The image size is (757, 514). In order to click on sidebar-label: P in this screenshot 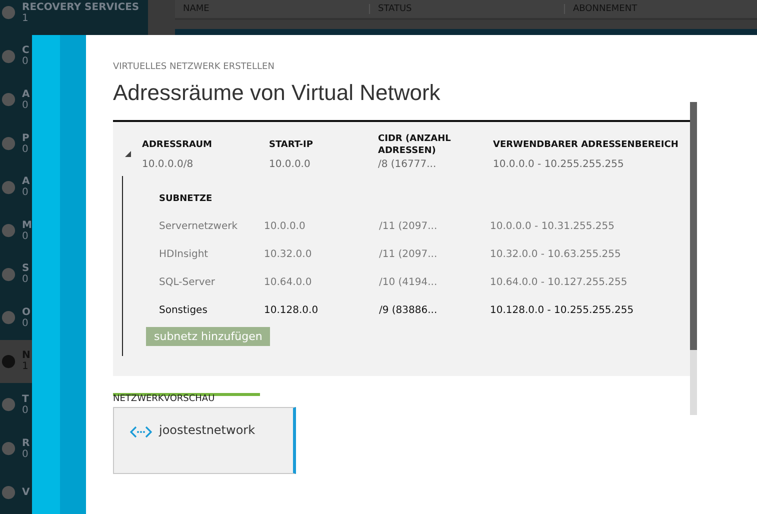, I will do `click(26, 138)`.